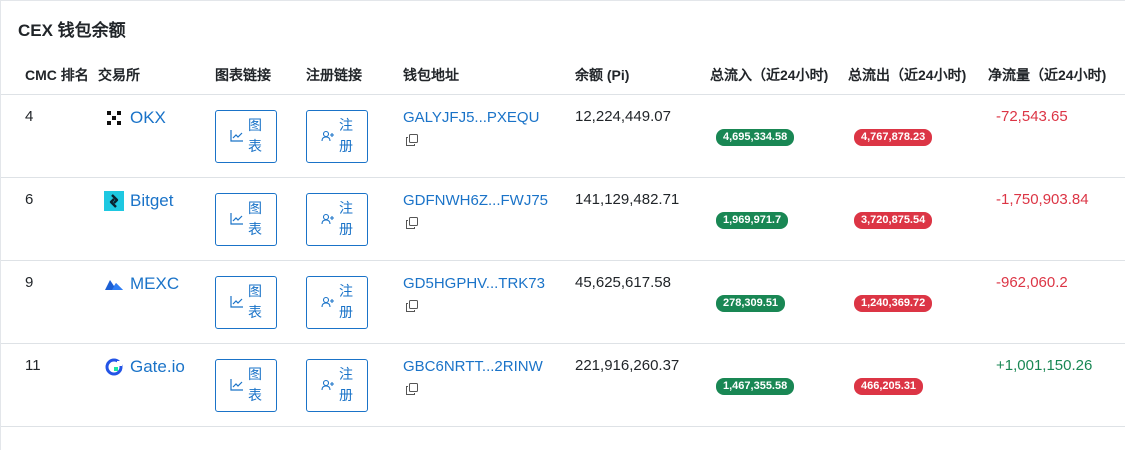  I want to click on balance-value: 221,916,260.37, so click(627, 365).